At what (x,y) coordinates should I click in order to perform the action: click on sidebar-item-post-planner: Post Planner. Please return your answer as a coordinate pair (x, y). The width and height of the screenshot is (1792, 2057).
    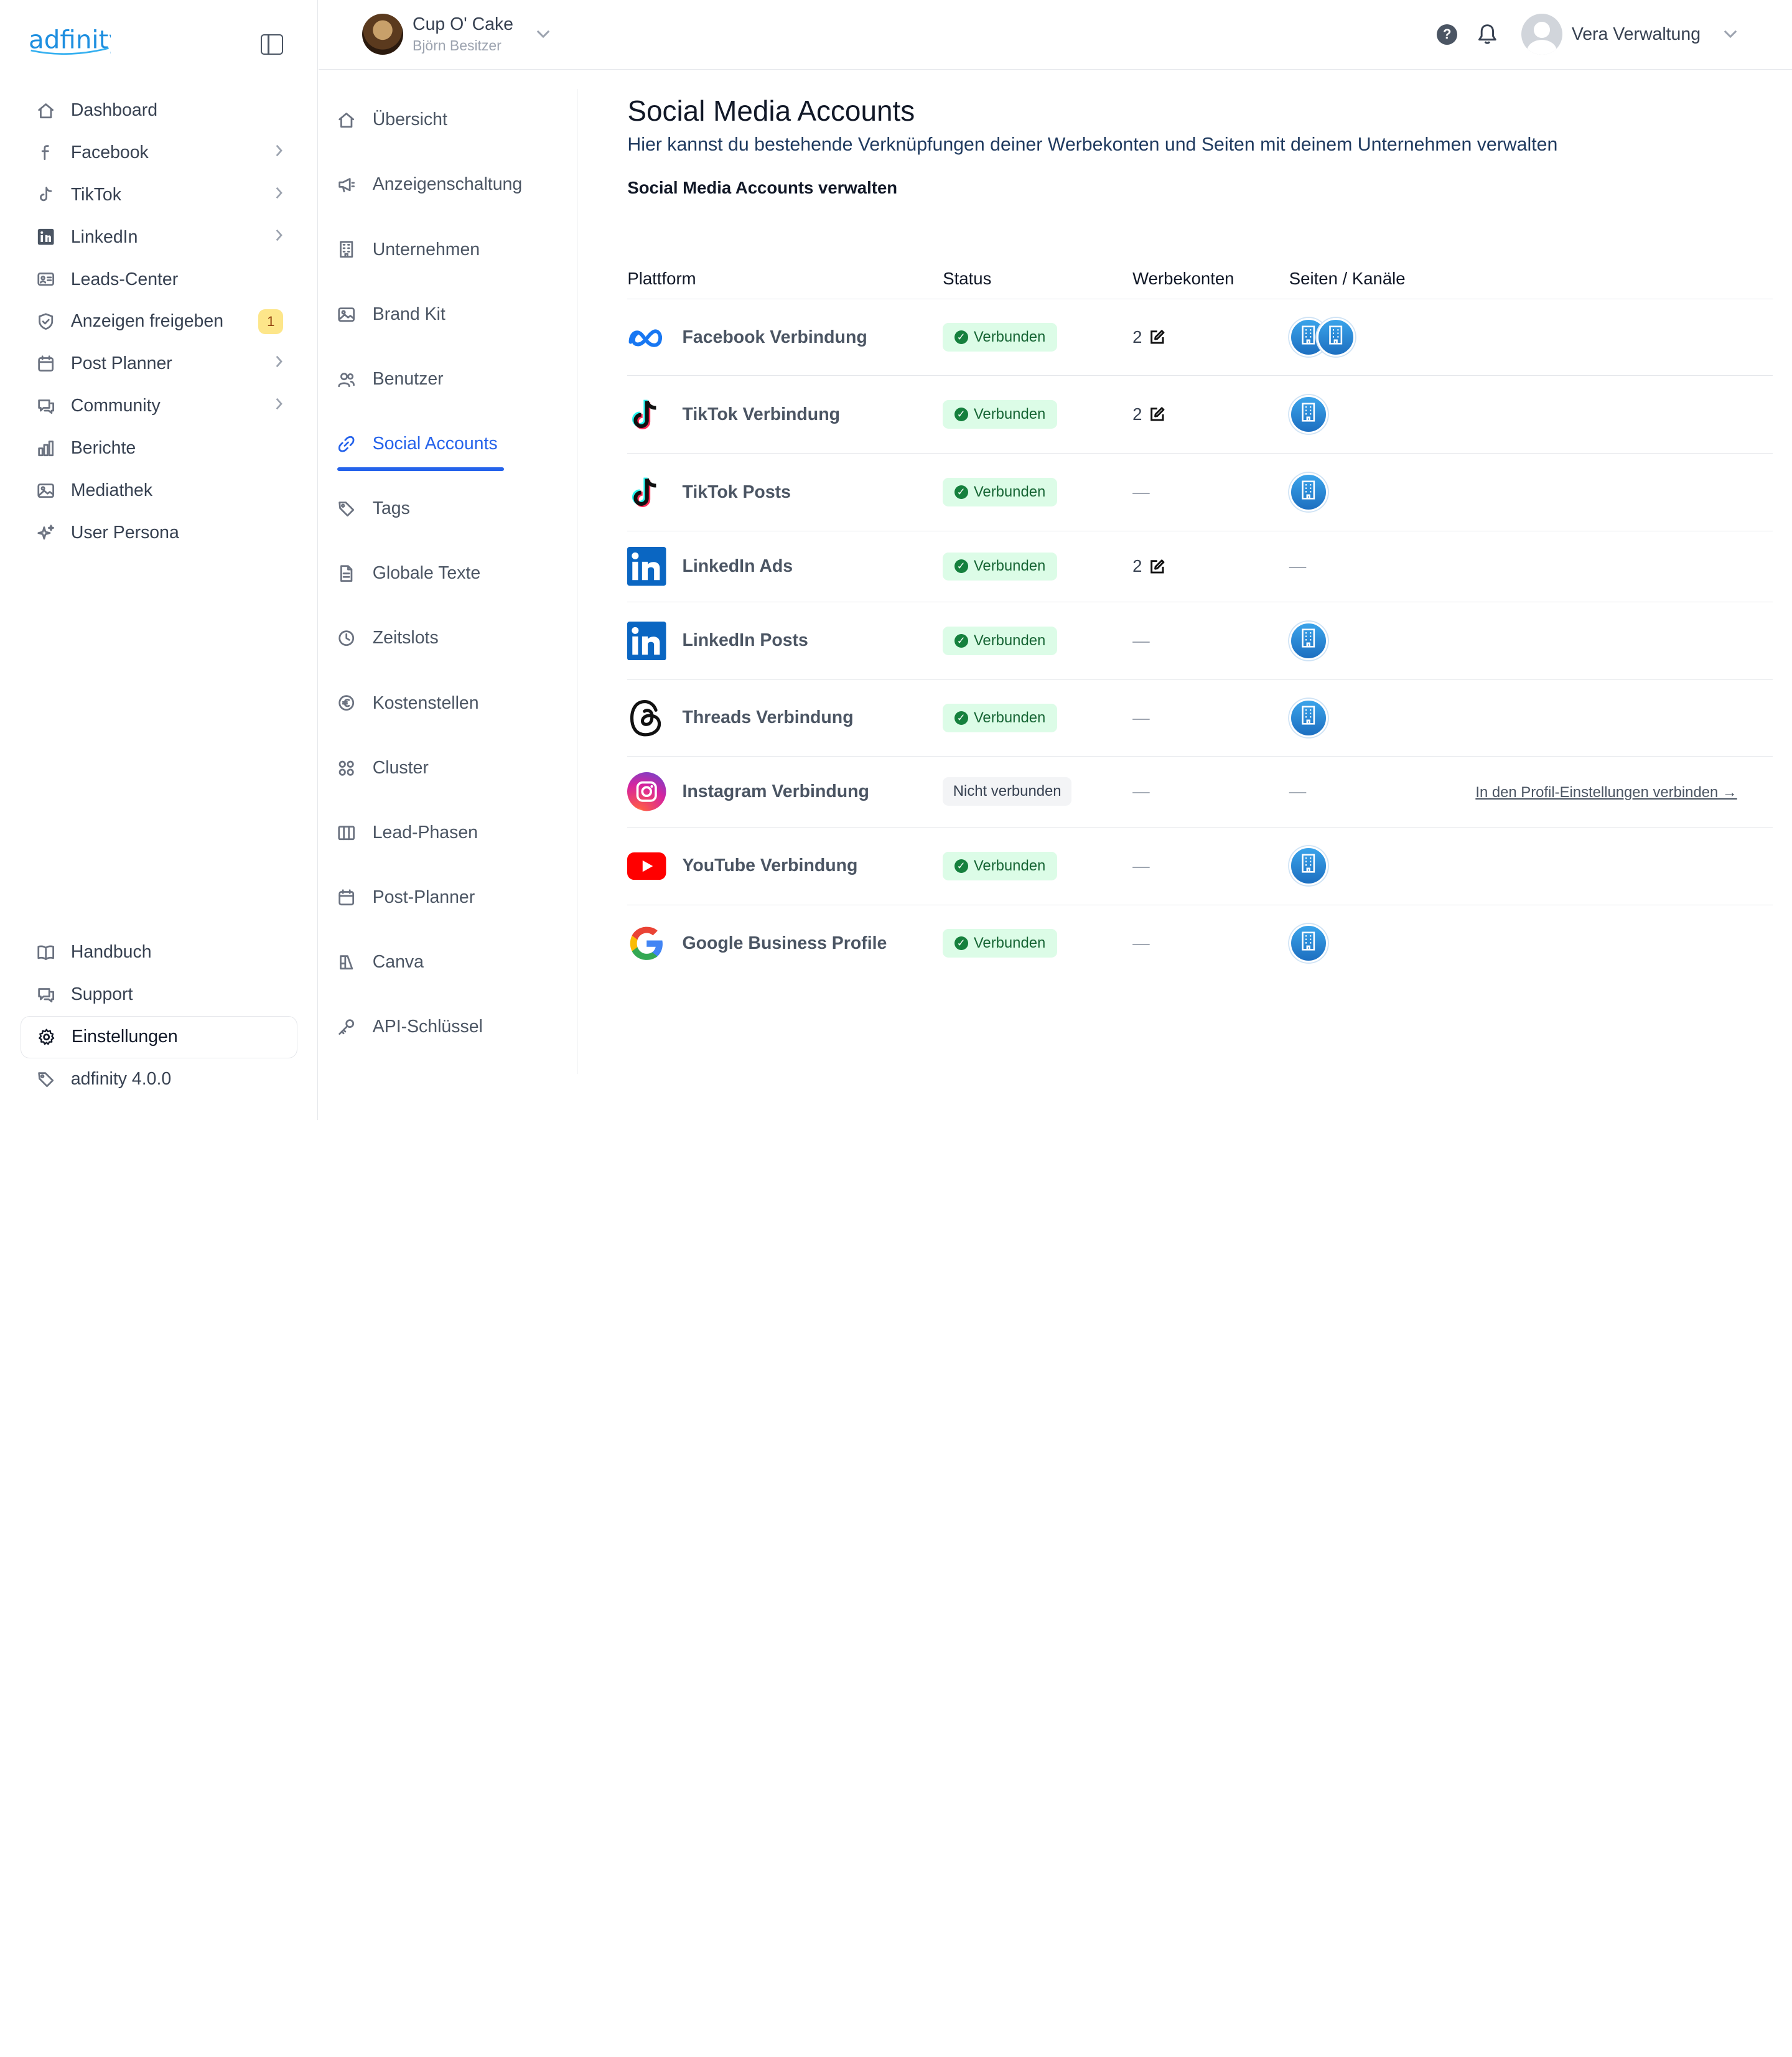
    Looking at the image, I should click on (159, 364).